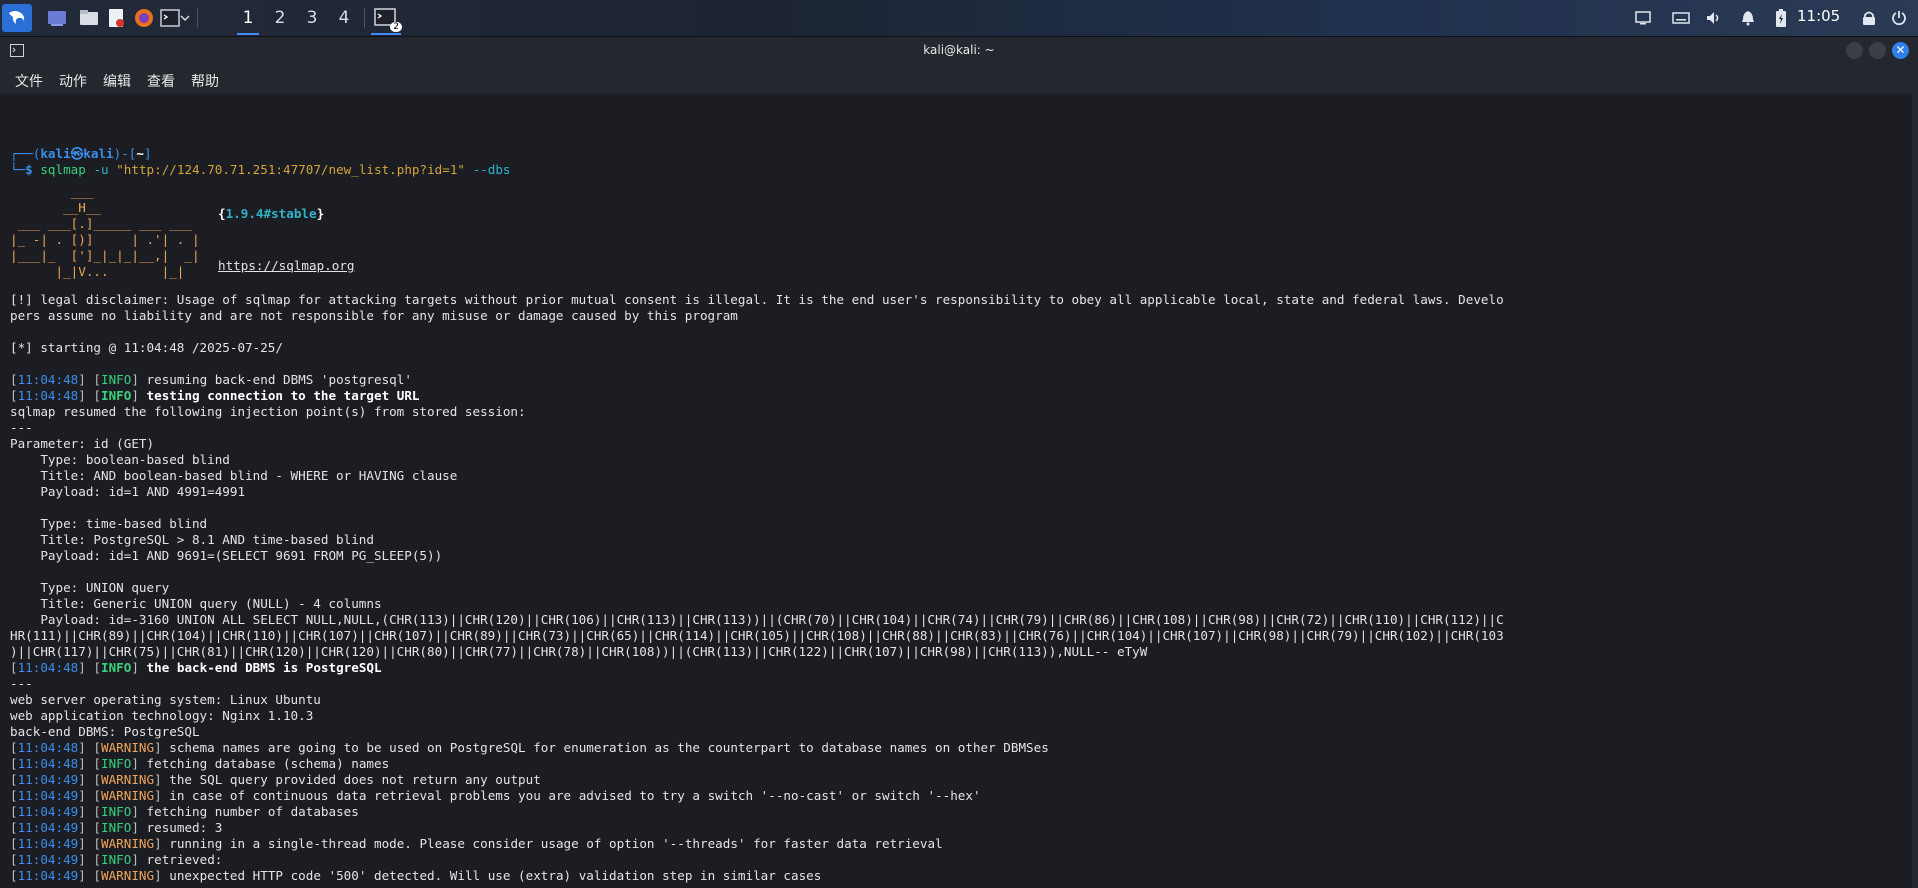  Describe the element at coordinates (73, 81) in the screenshot. I see `menu-action: 动作` at that location.